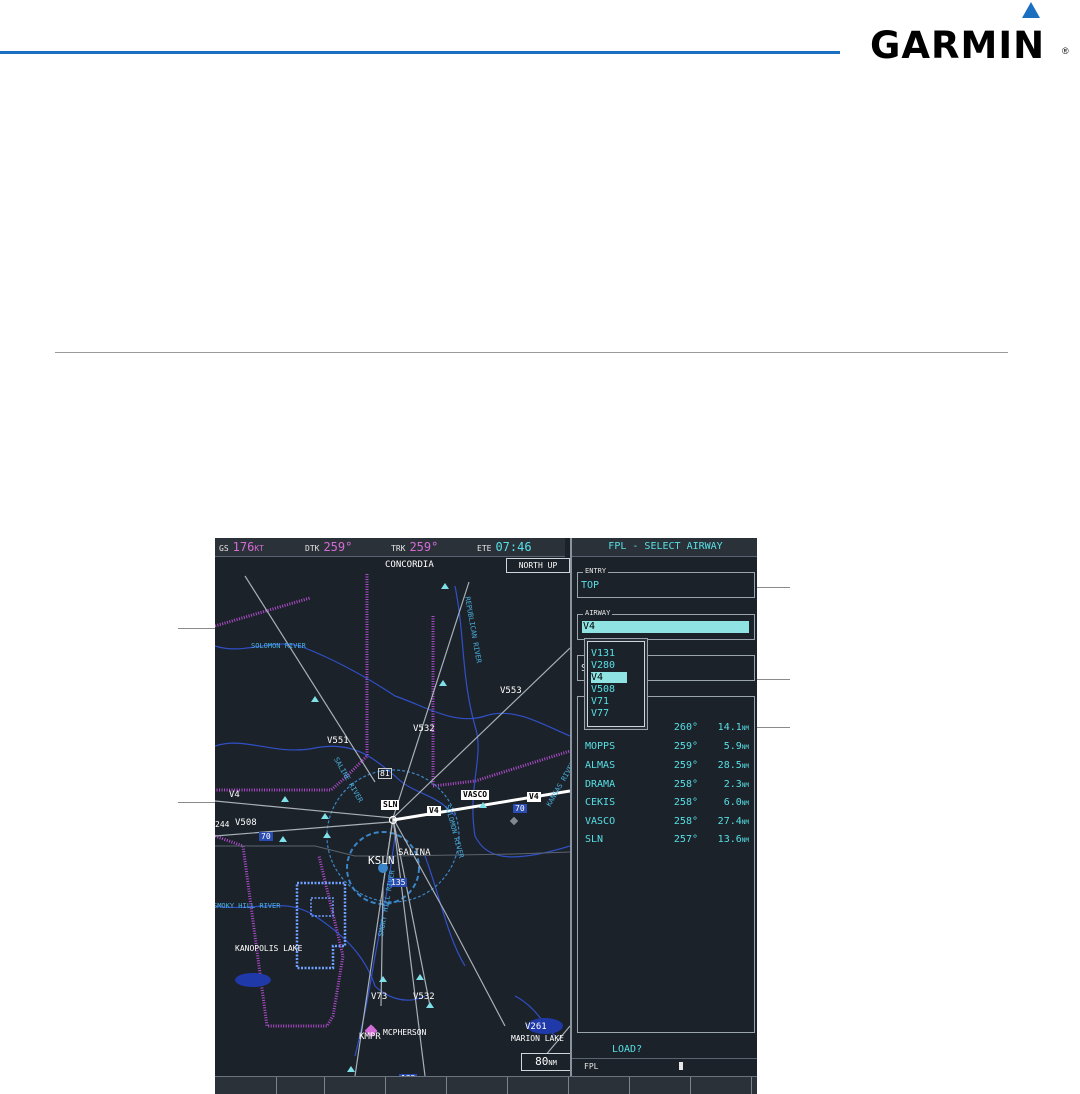 The width and height of the screenshot is (1080, 1094). I want to click on desired-track-field: DTK 259°, so click(329, 547).